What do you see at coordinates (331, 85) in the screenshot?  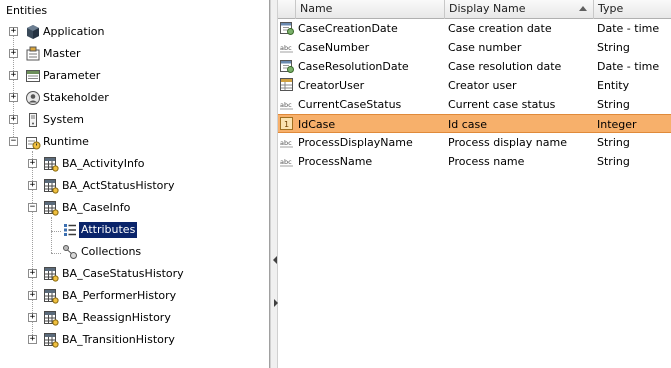 I see `cell-name: CreatorUser` at bounding box center [331, 85].